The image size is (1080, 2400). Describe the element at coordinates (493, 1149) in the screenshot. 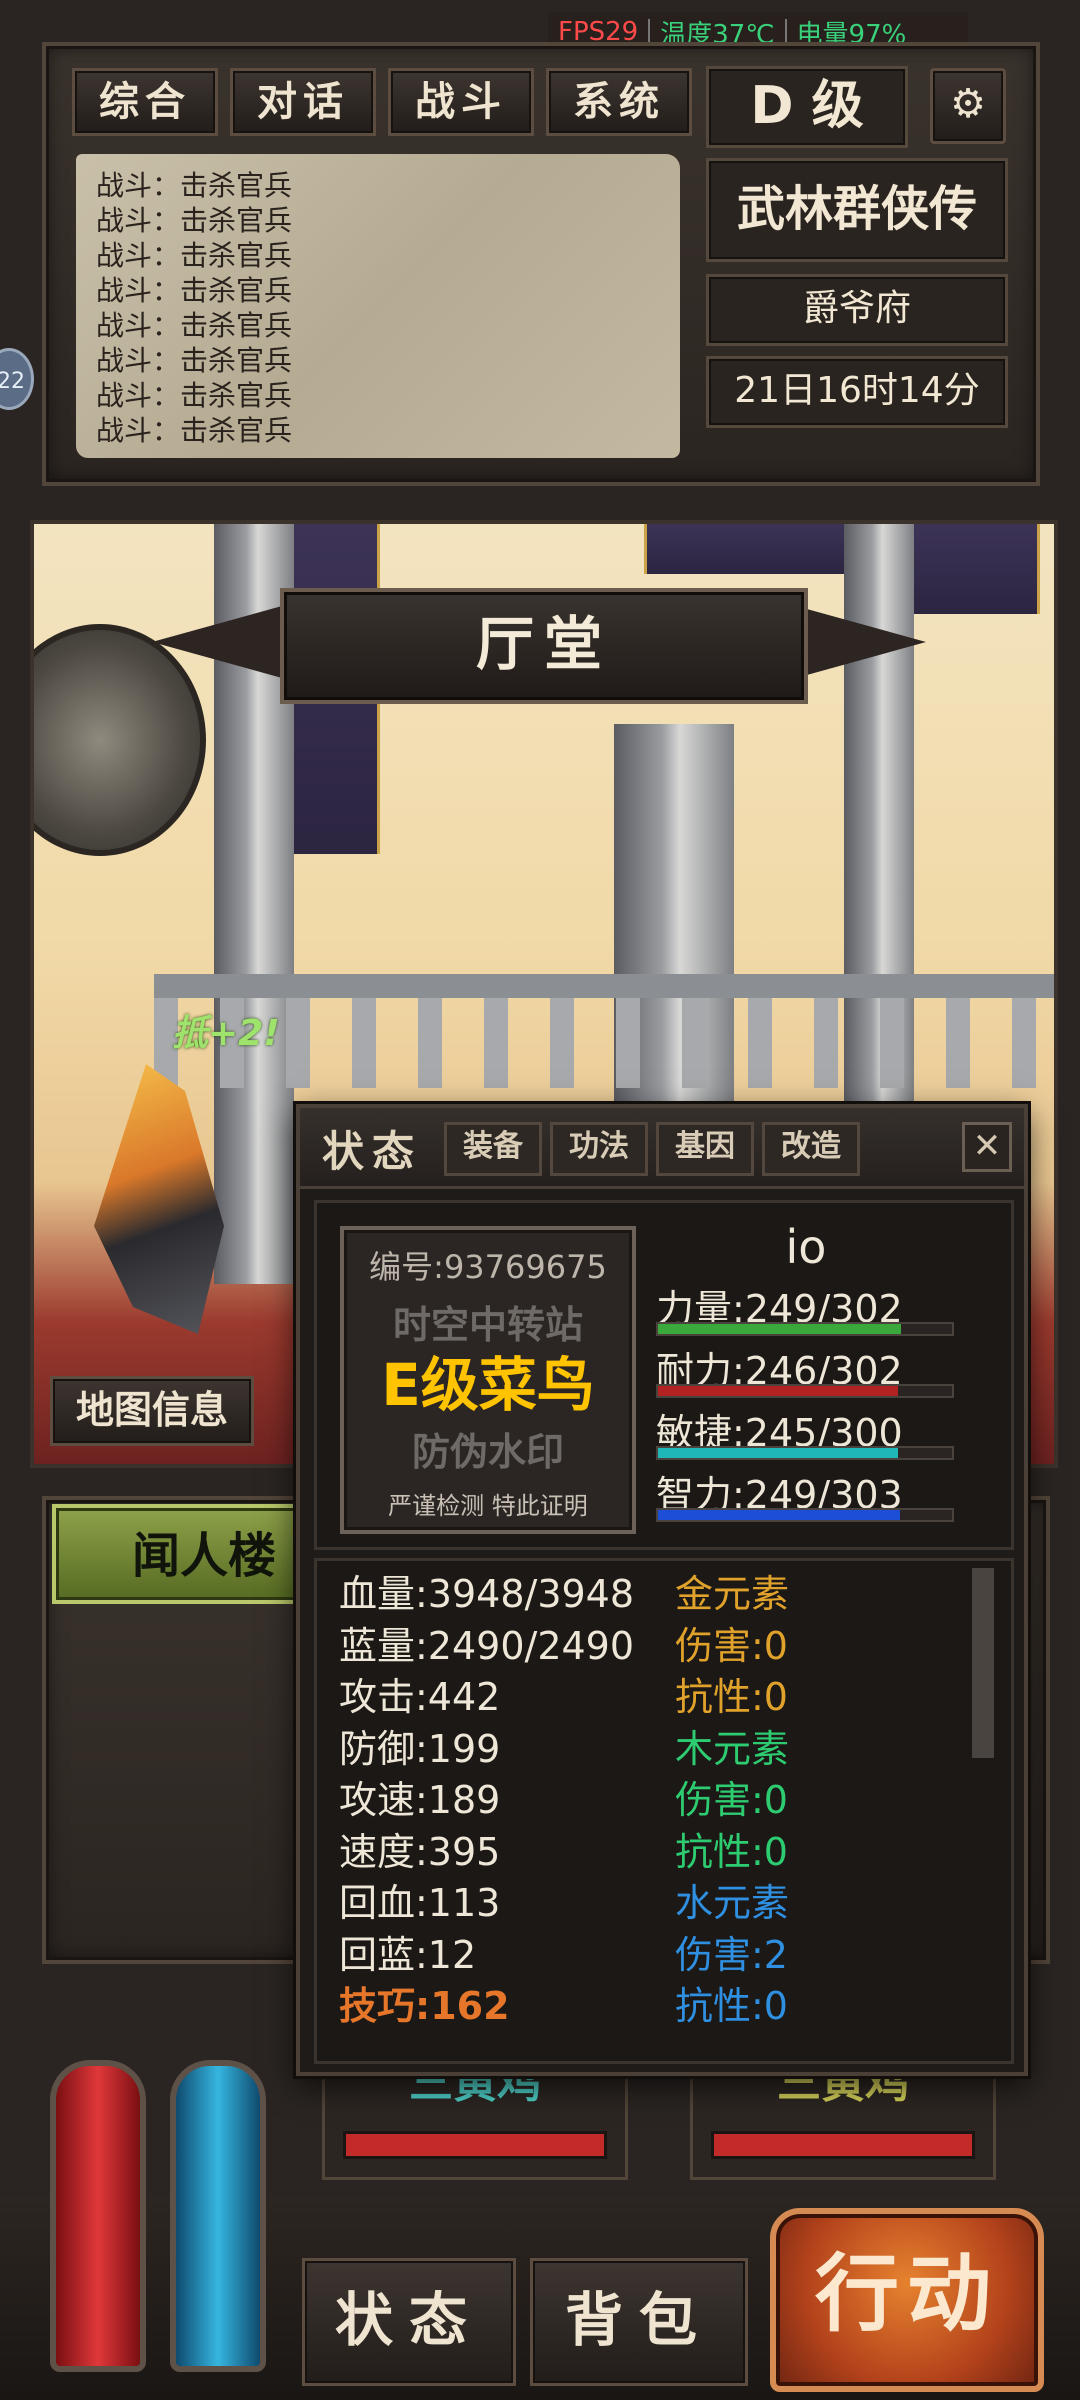

I see `tab-equipment: 装备` at that location.